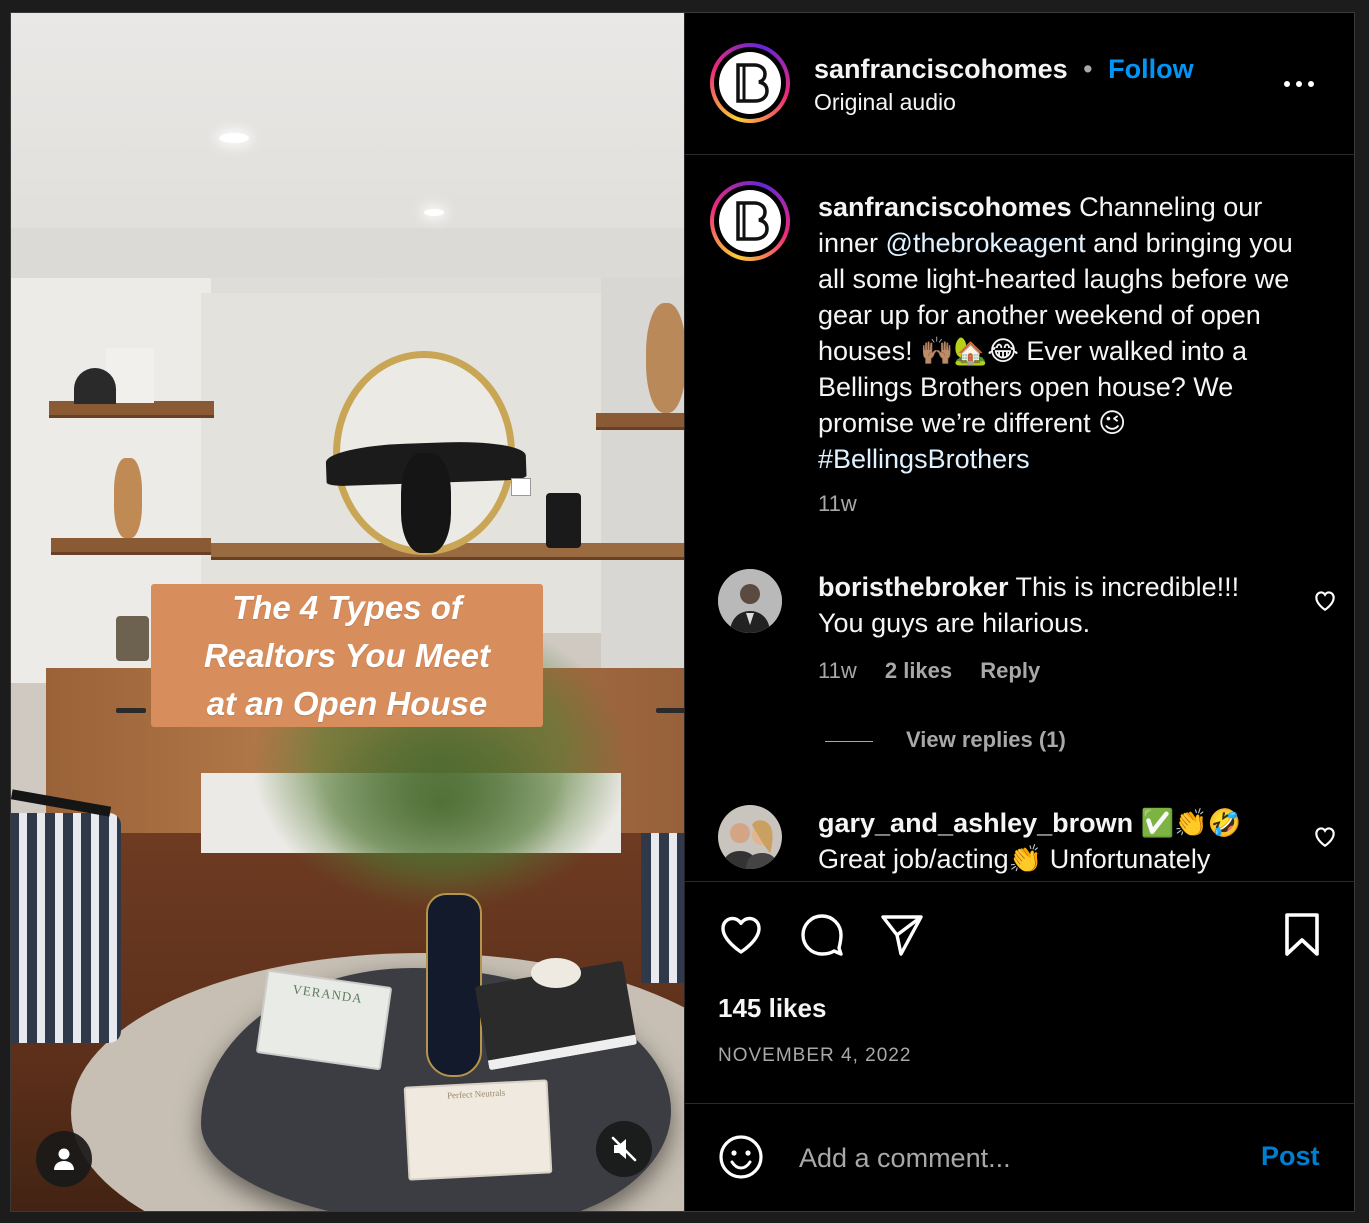 Image resolution: width=1369 pixels, height=1223 pixels. Describe the element at coordinates (741, 1157) in the screenshot. I see `smiley-icon` at that location.